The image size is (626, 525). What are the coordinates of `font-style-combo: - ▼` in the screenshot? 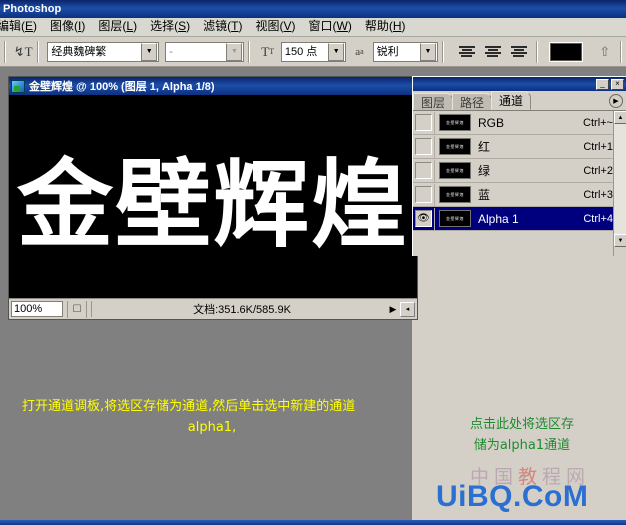 It's located at (205, 51).